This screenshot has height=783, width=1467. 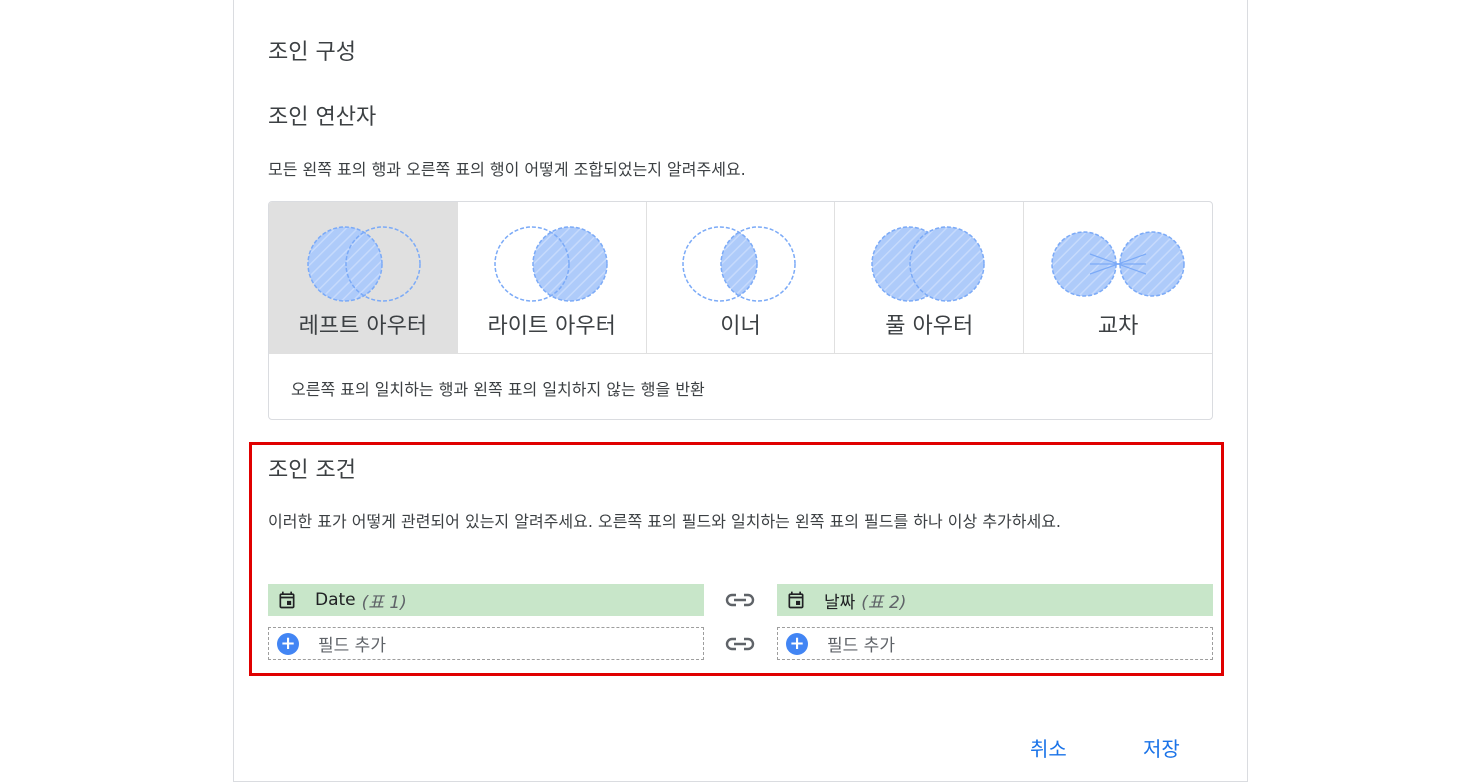 I want to click on left-field-name: Date, so click(x=335, y=600).